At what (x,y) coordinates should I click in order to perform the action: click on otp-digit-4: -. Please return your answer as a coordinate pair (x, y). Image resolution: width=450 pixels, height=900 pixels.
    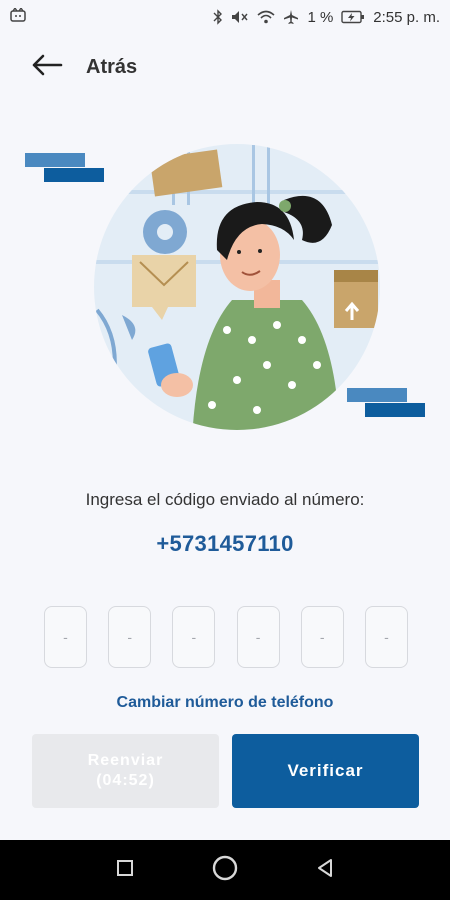
    Looking at the image, I should click on (258, 637).